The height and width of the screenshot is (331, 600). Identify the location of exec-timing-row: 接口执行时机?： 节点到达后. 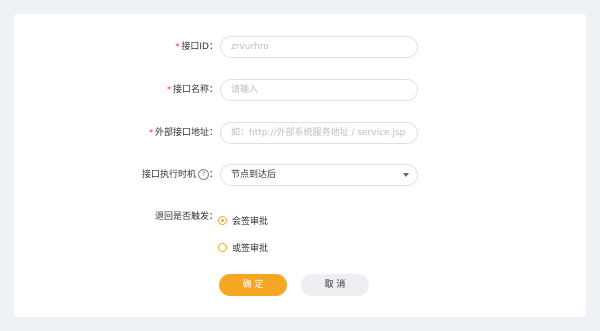
(300, 175).